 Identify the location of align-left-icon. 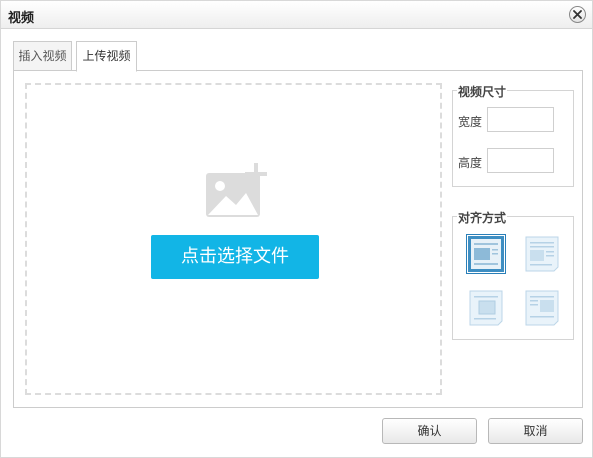
(542, 256).